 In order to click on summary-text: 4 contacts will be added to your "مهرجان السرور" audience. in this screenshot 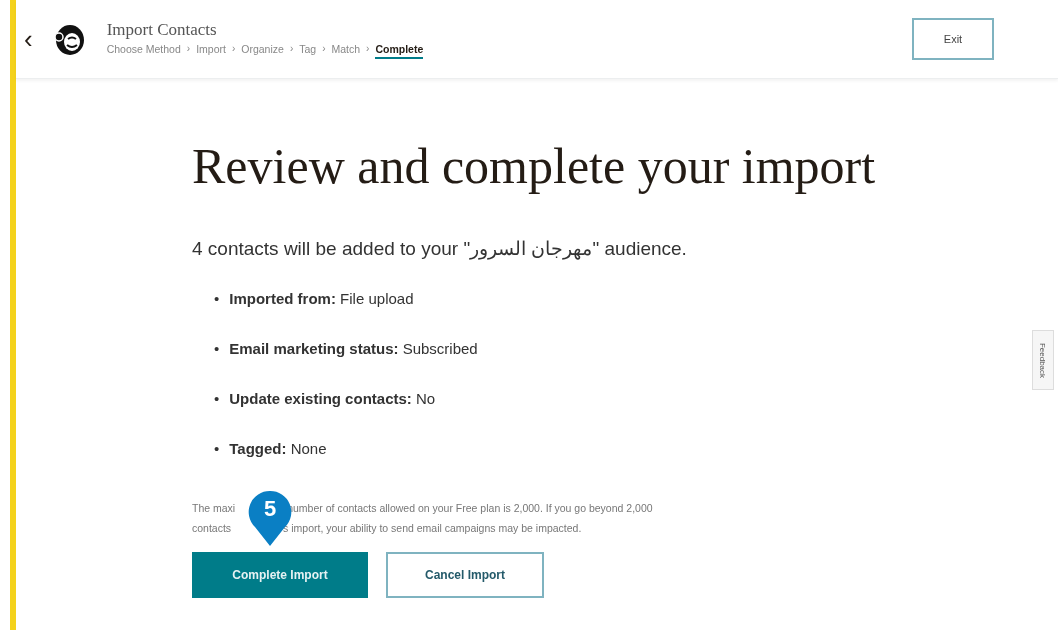, I will do `click(440, 249)`.